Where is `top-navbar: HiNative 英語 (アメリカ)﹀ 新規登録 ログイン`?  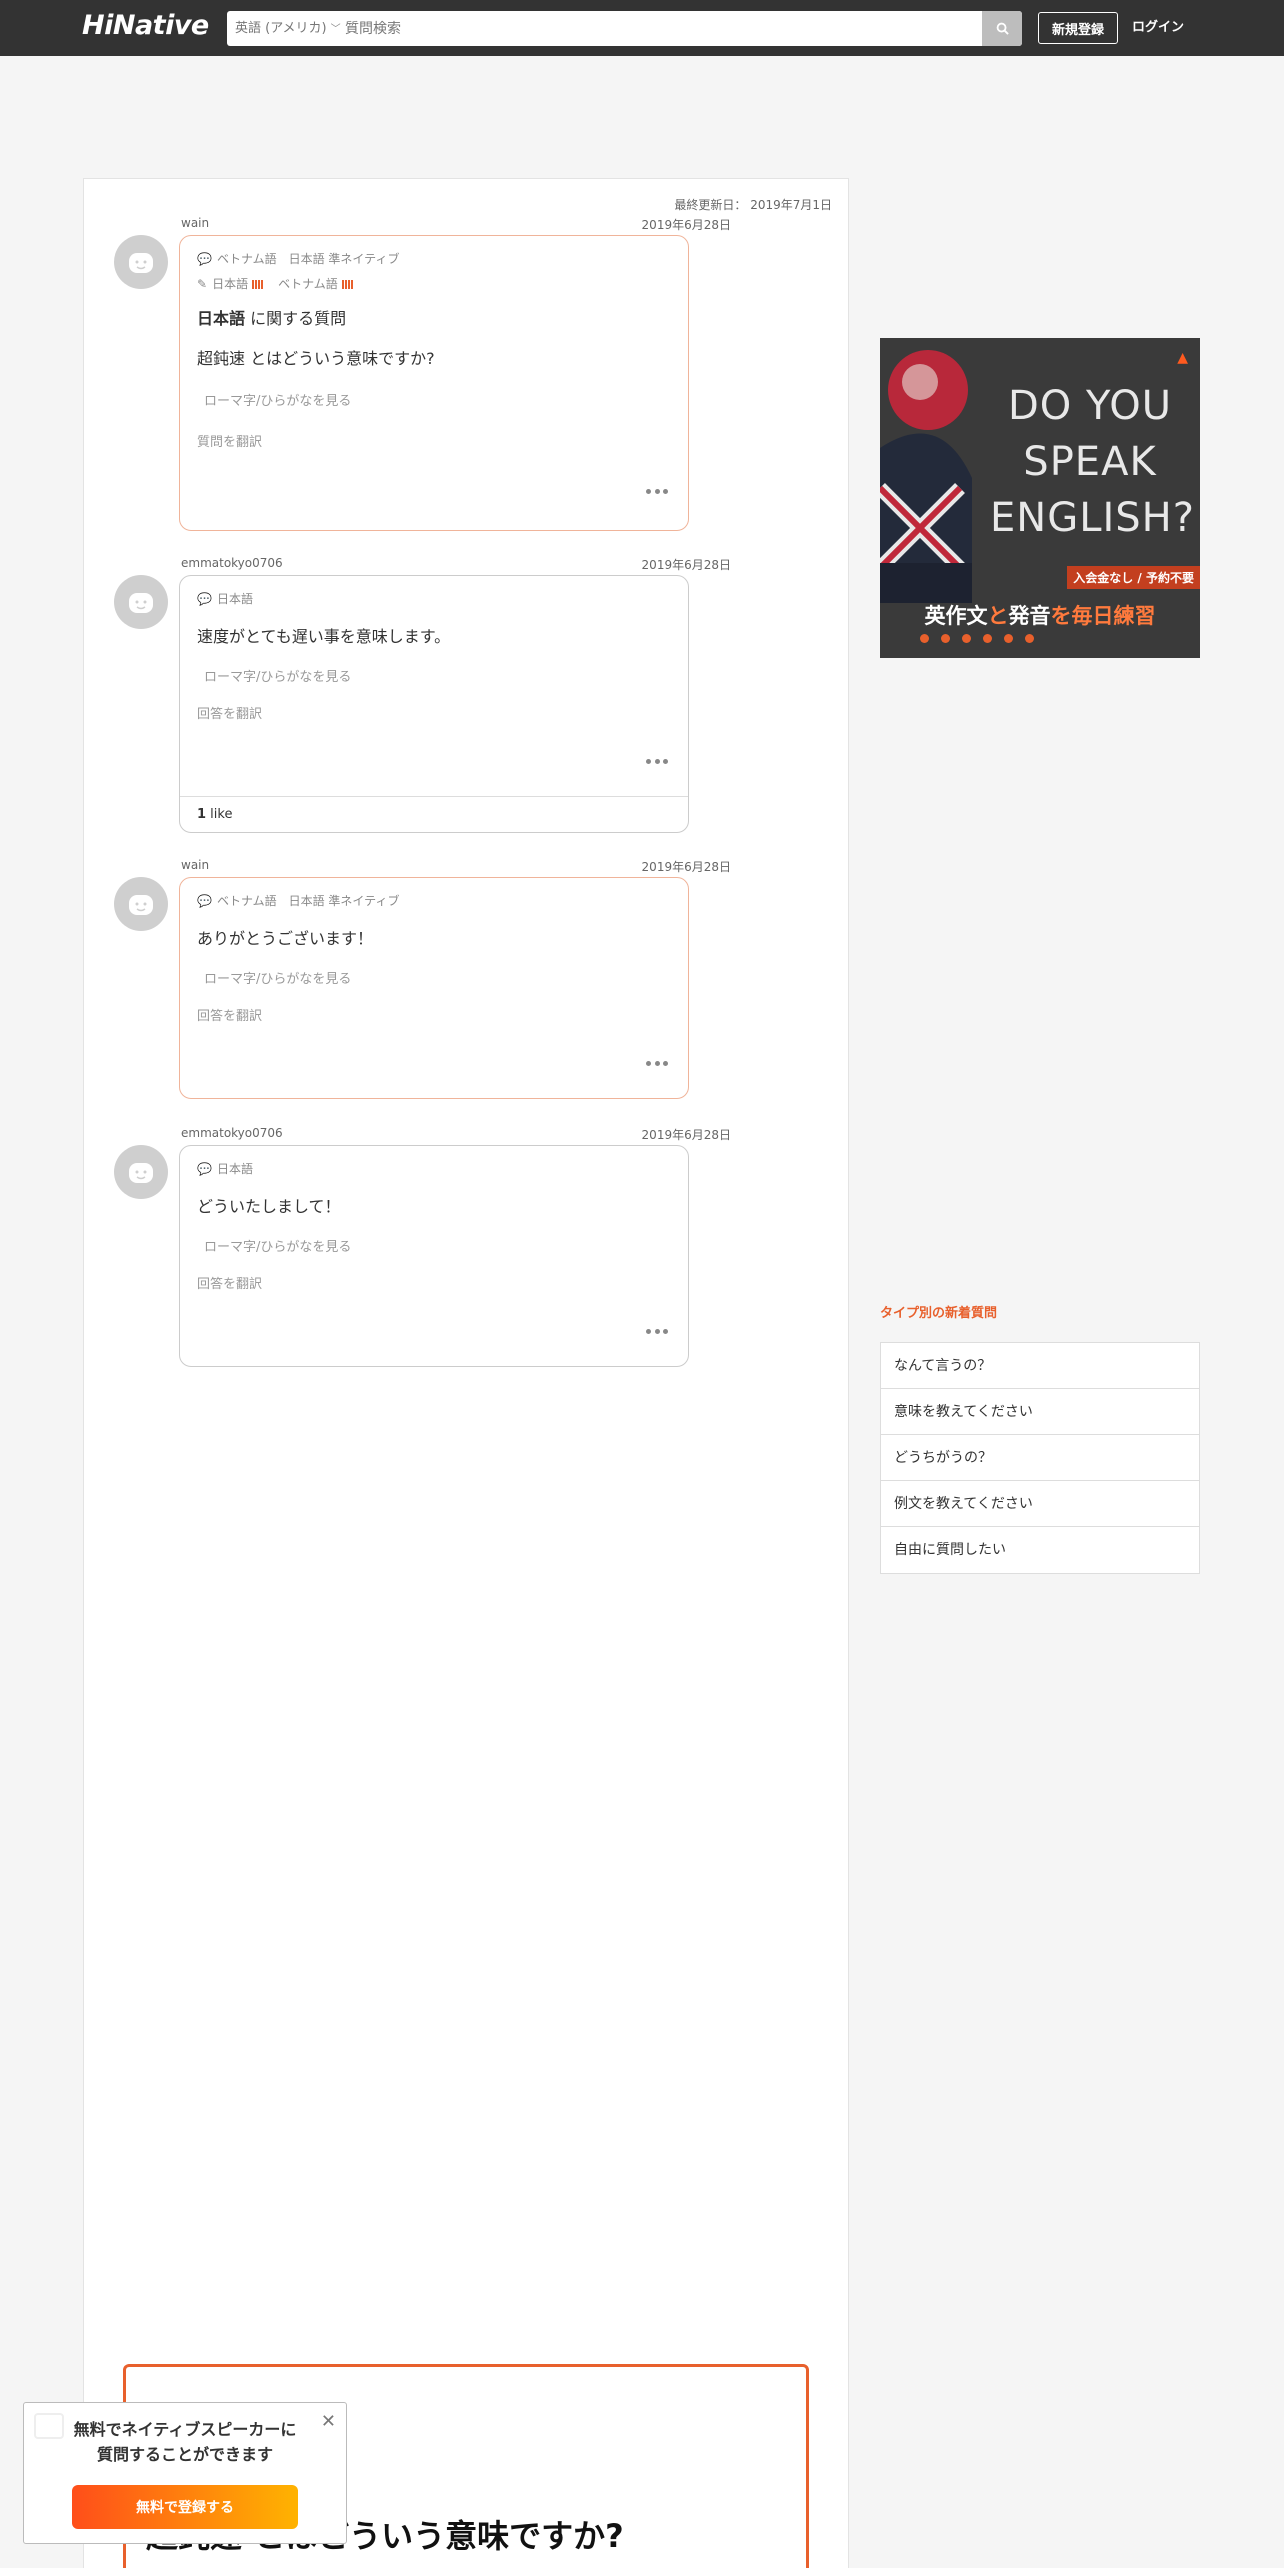 top-navbar: HiNative 英語 (アメリカ)﹀ 新規登録 ログイン is located at coordinates (642, 28).